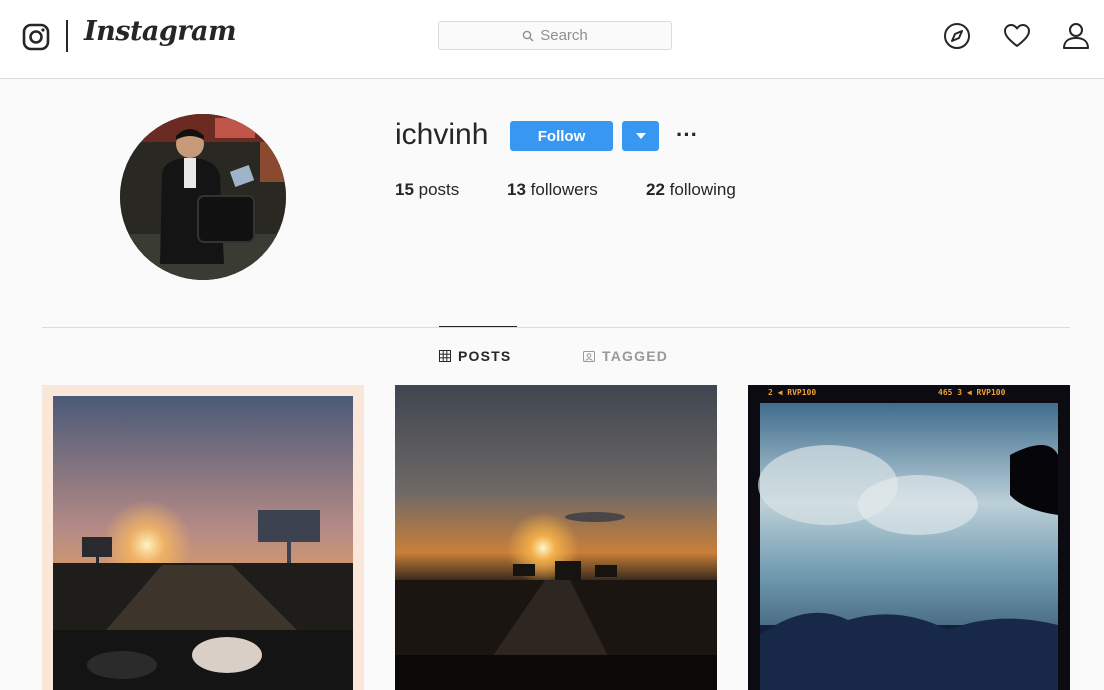 The width and height of the screenshot is (1104, 690). I want to click on posts-count: 15, so click(404, 189).